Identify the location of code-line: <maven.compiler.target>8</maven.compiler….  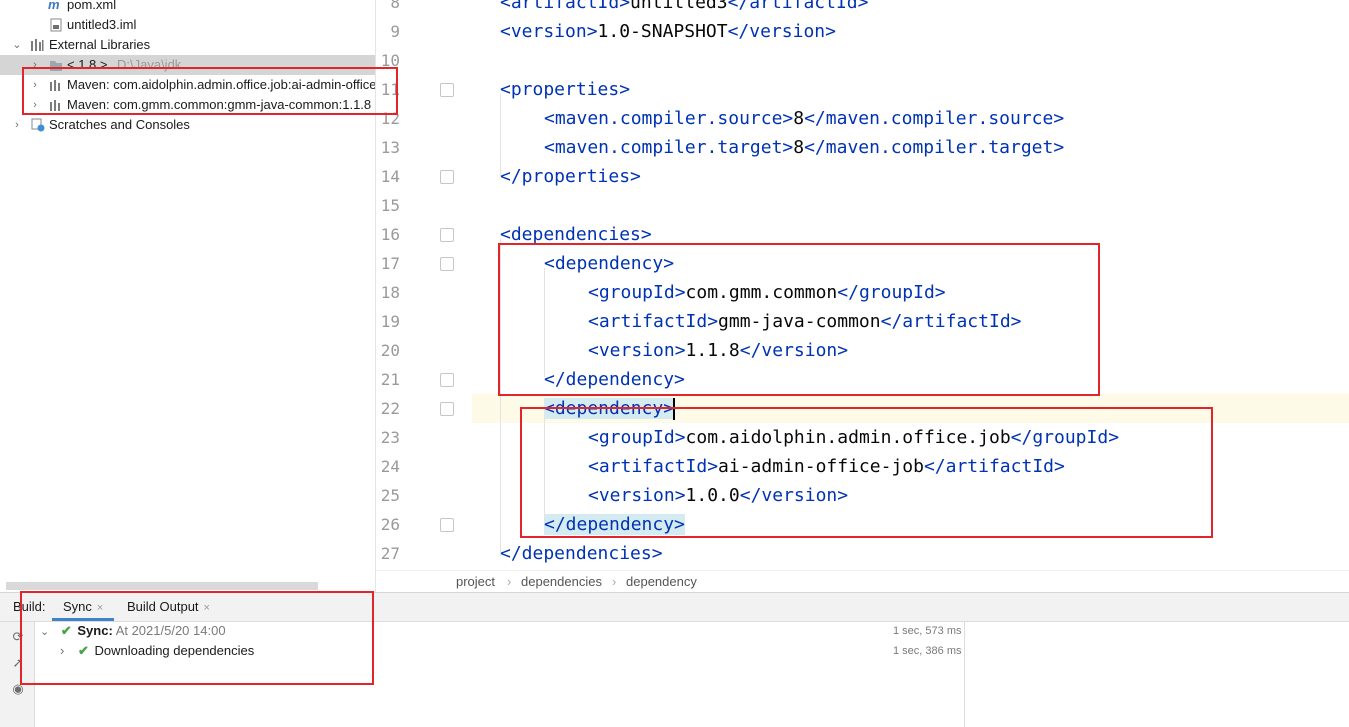
(804, 147).